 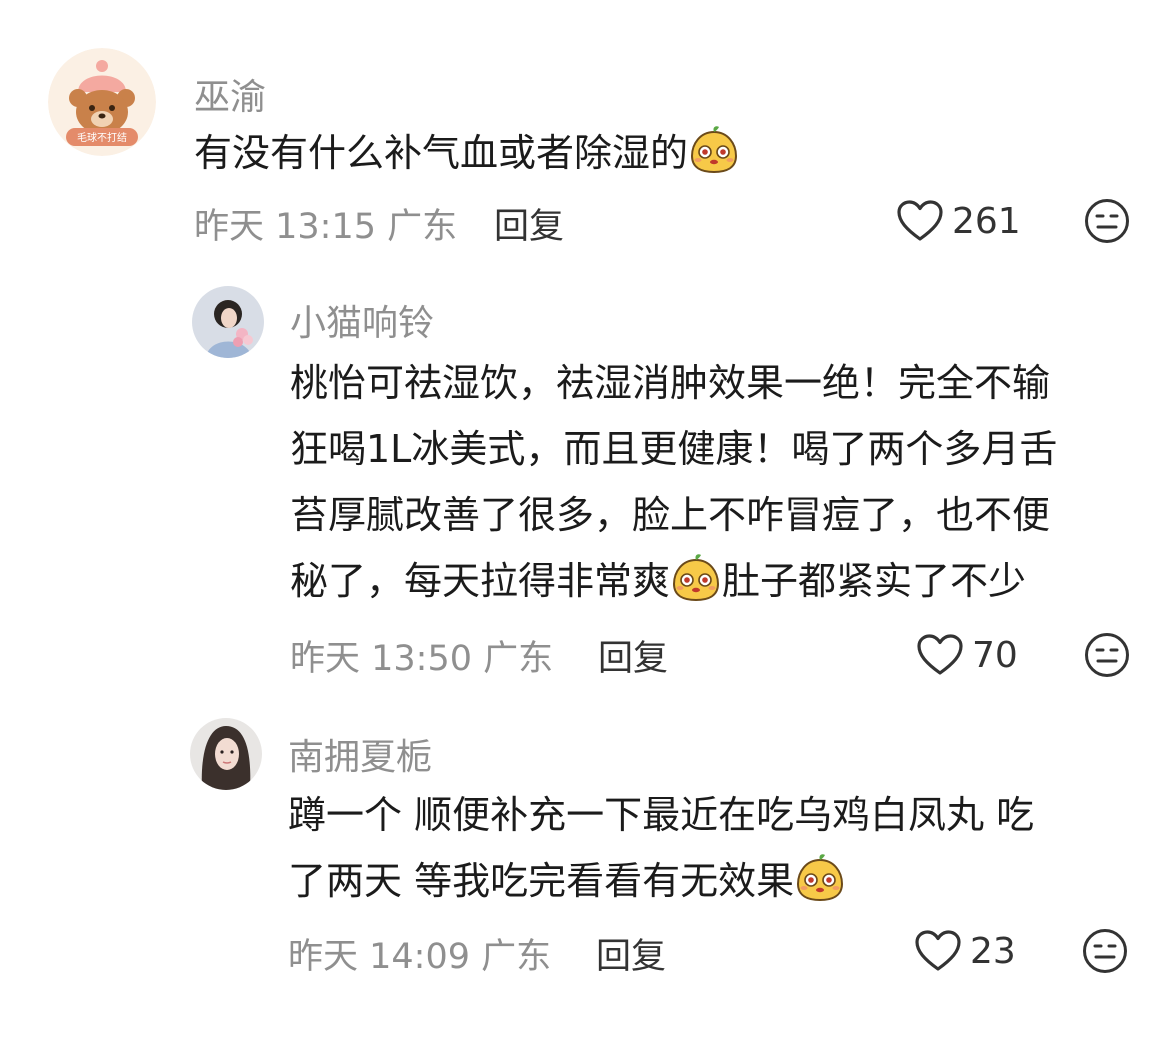 What do you see at coordinates (360, 754) in the screenshot?
I see `username: 南拥夏栀` at bounding box center [360, 754].